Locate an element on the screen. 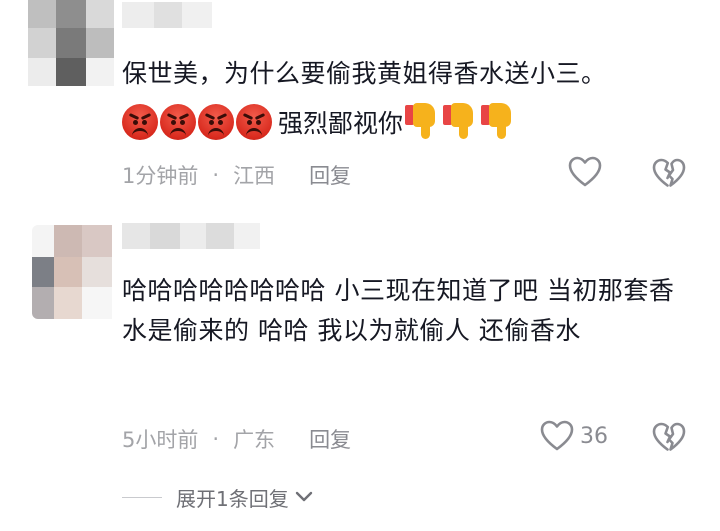 The image size is (720, 531). expand-replies-label: 展开1条回复 is located at coordinates (232, 498).